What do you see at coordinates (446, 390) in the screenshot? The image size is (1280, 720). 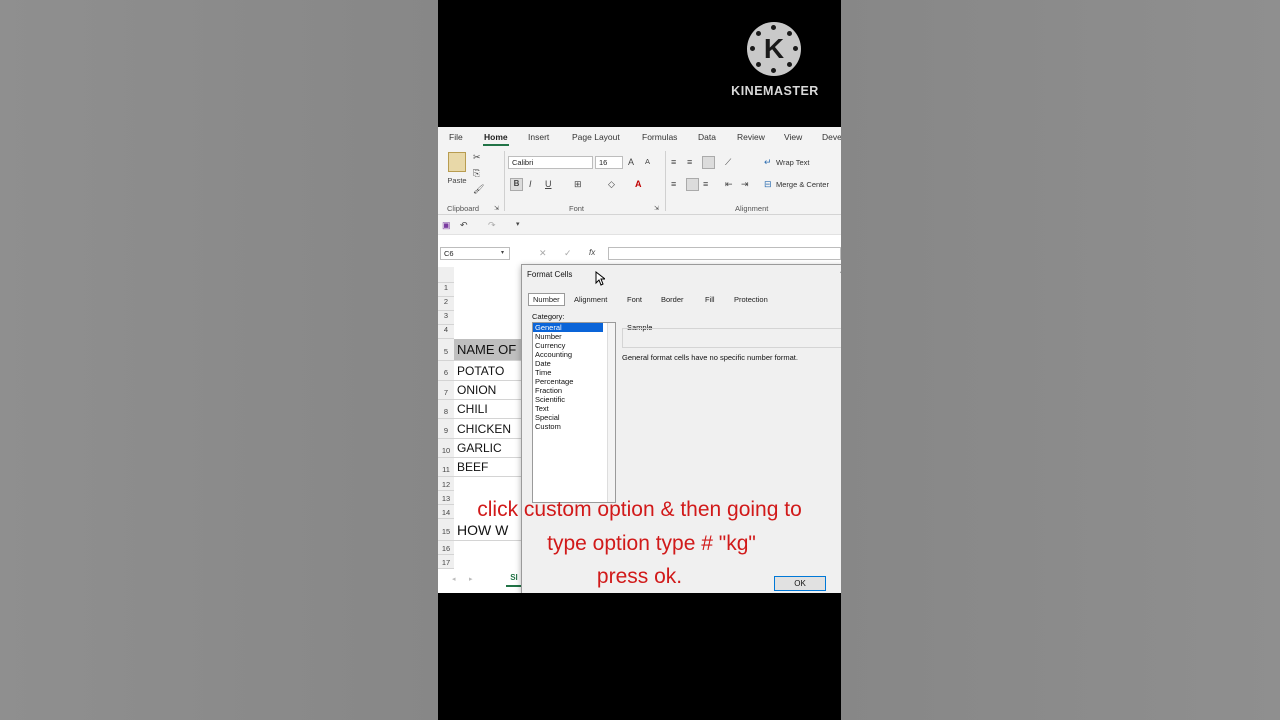 I see `row-header: 7` at bounding box center [446, 390].